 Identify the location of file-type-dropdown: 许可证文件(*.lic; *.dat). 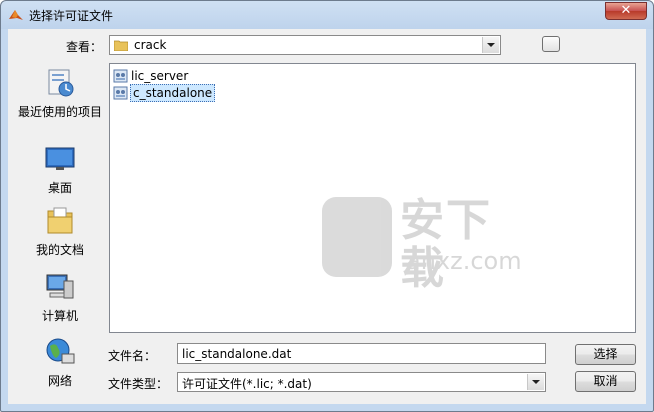
(361, 382).